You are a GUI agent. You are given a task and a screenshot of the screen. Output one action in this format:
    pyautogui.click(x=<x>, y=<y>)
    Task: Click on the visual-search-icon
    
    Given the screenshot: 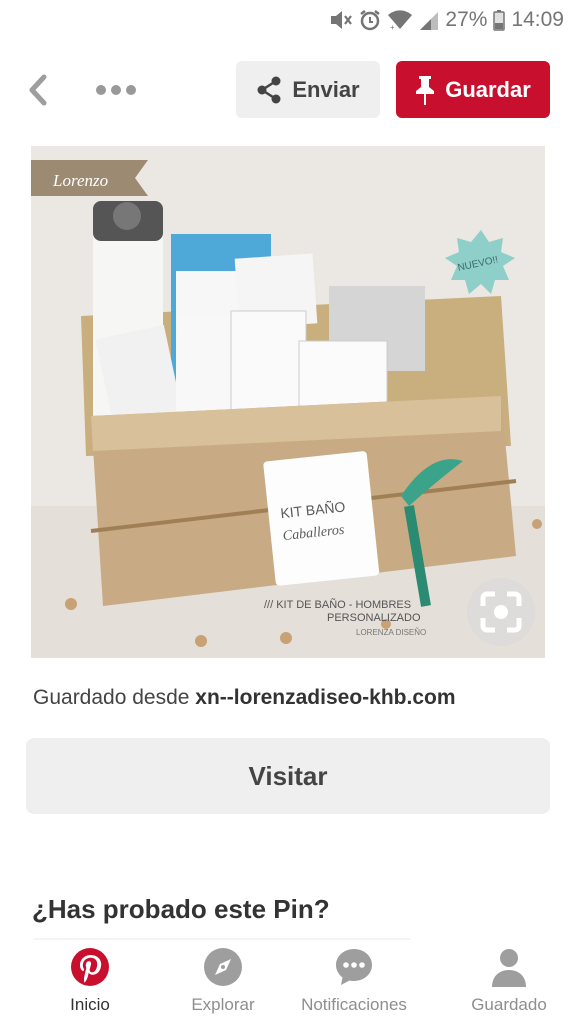 What is the action you would take?
    pyautogui.click(x=501, y=612)
    